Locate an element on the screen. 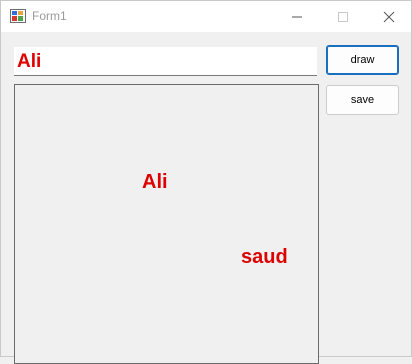 This screenshot has height=364, width=412. minimize-icon is located at coordinates (297, 16).